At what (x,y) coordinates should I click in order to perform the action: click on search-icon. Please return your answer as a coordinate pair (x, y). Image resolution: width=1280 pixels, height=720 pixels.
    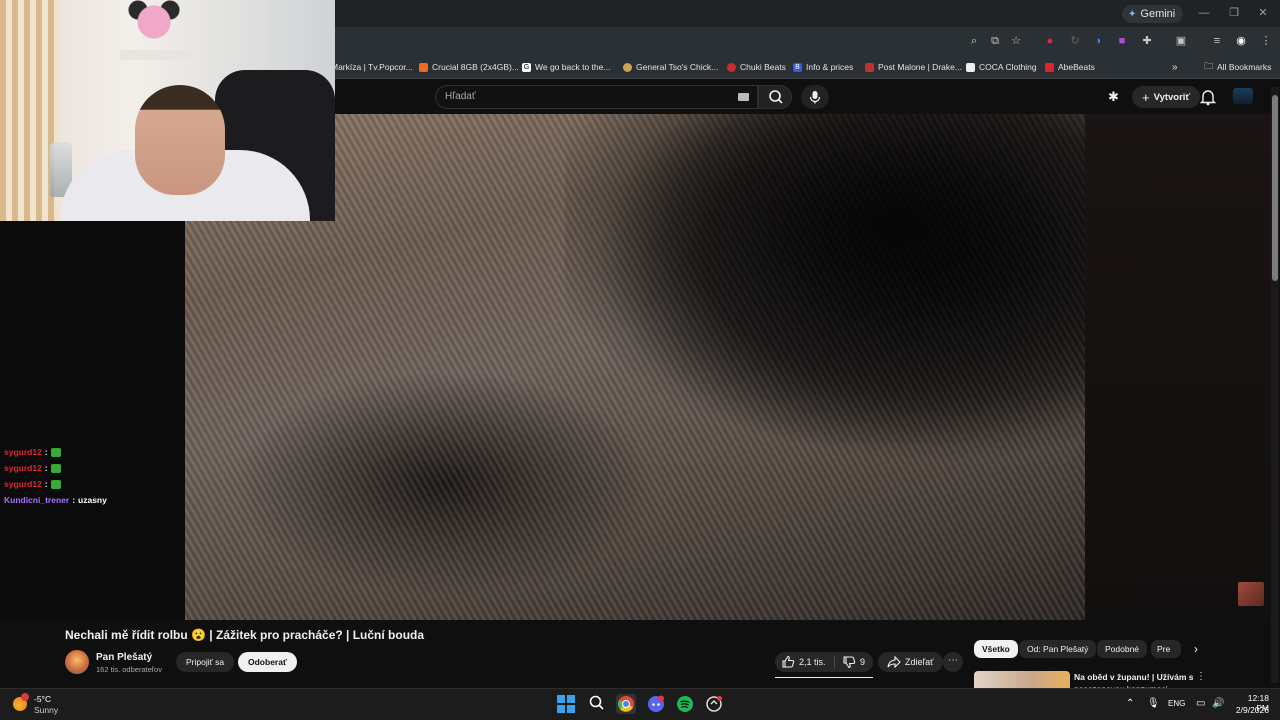
    Looking at the image, I should click on (776, 97).